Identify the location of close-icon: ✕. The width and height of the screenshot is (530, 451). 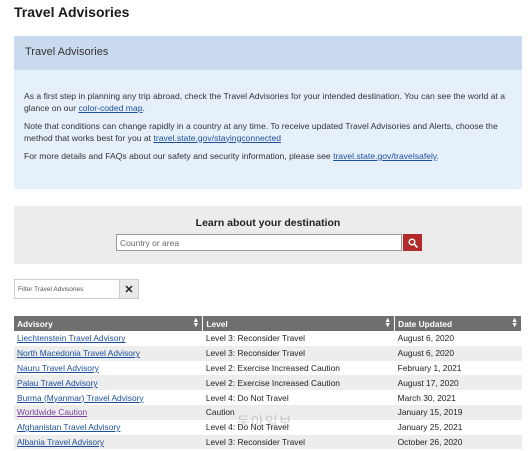
(129, 289).